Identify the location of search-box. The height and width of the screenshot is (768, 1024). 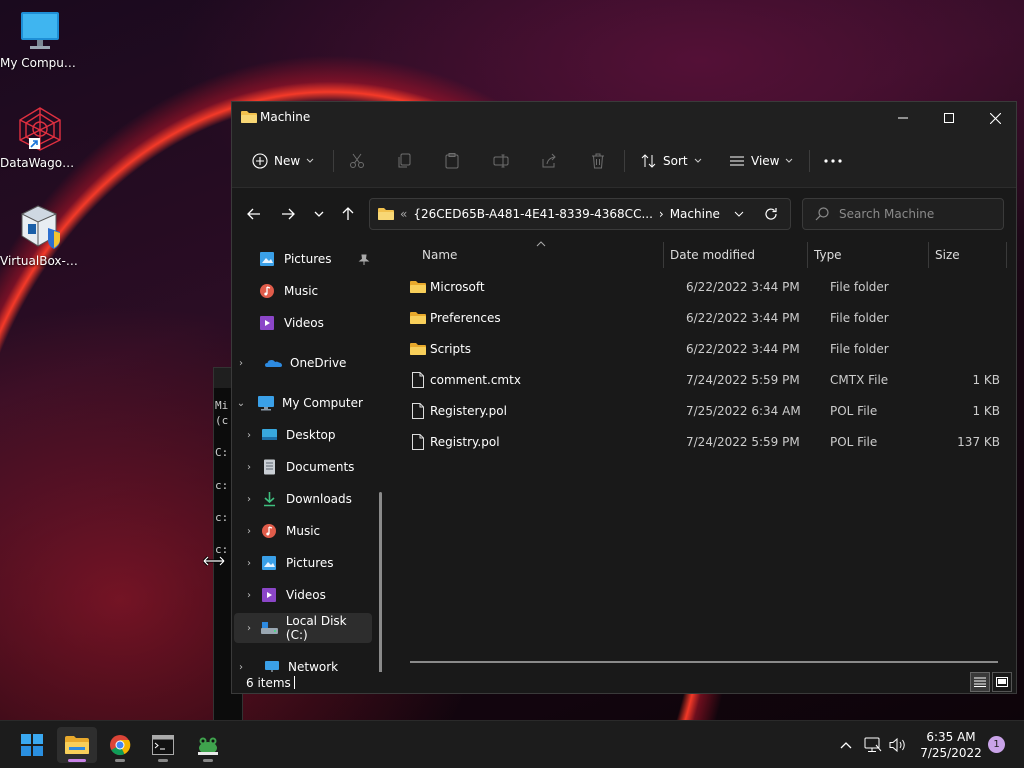
(903, 214).